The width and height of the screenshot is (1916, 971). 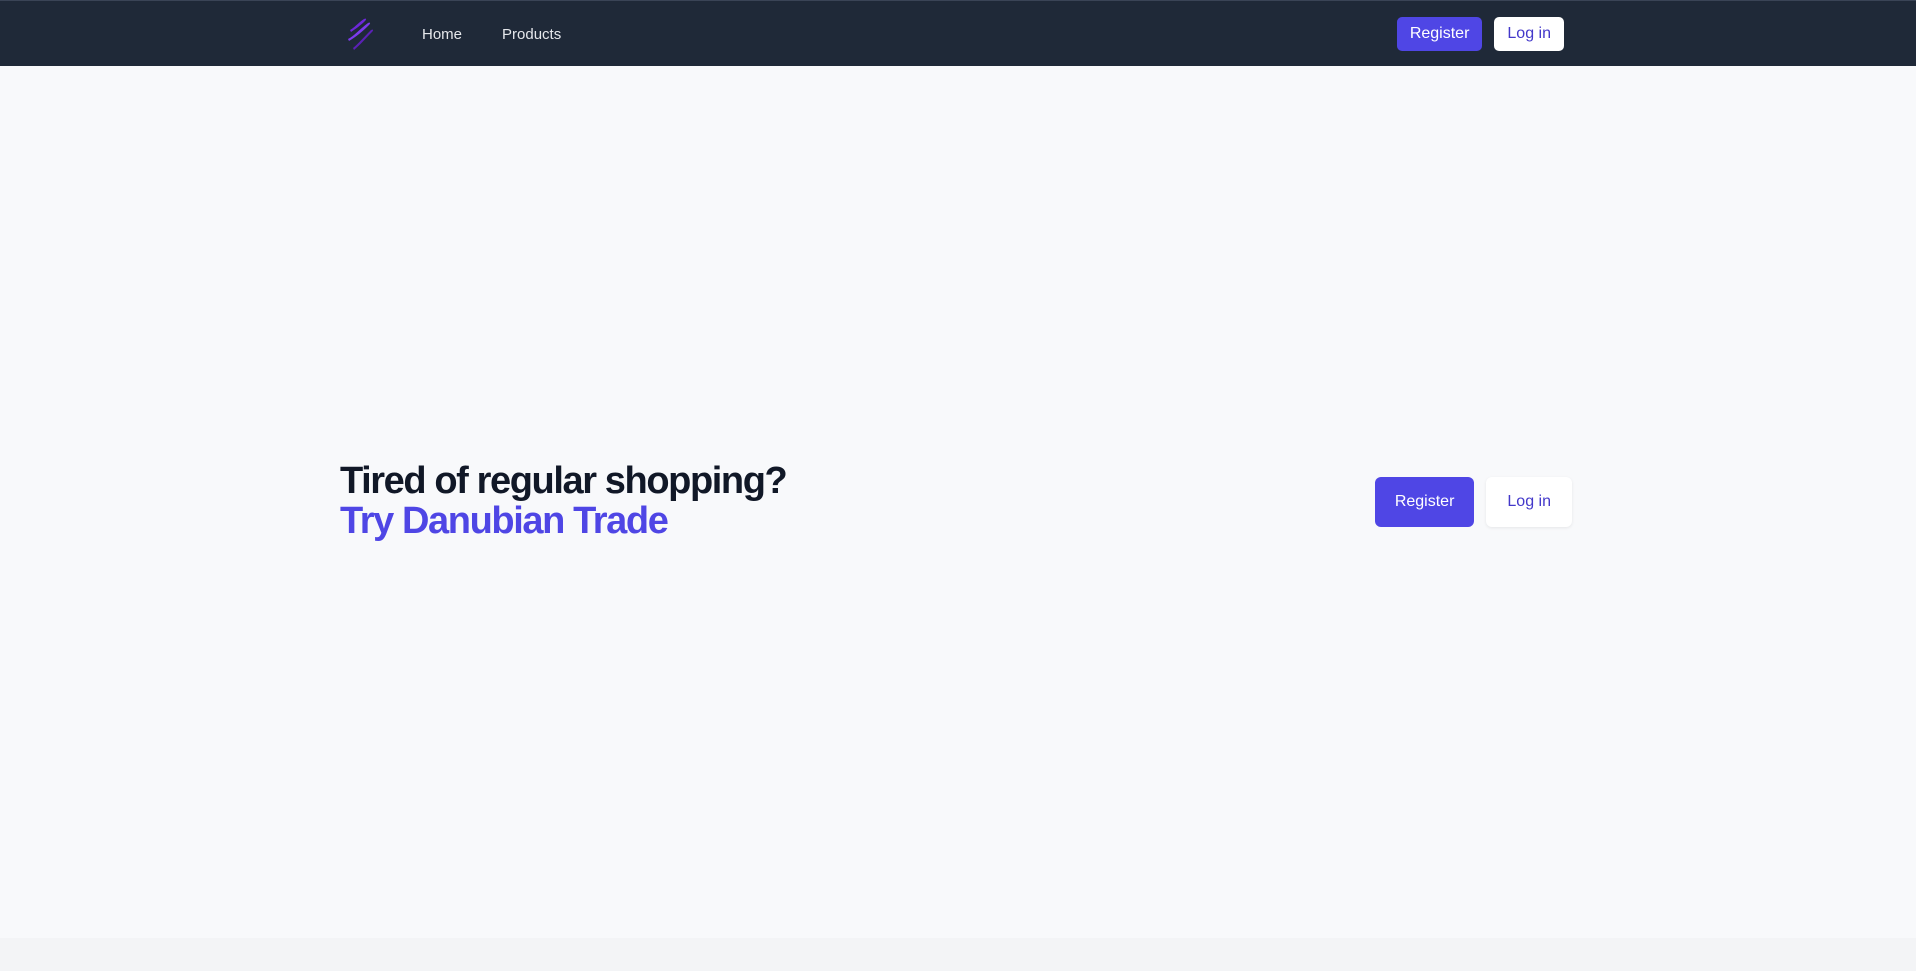 What do you see at coordinates (442, 34) in the screenshot?
I see `nav-link-home: Home` at bounding box center [442, 34].